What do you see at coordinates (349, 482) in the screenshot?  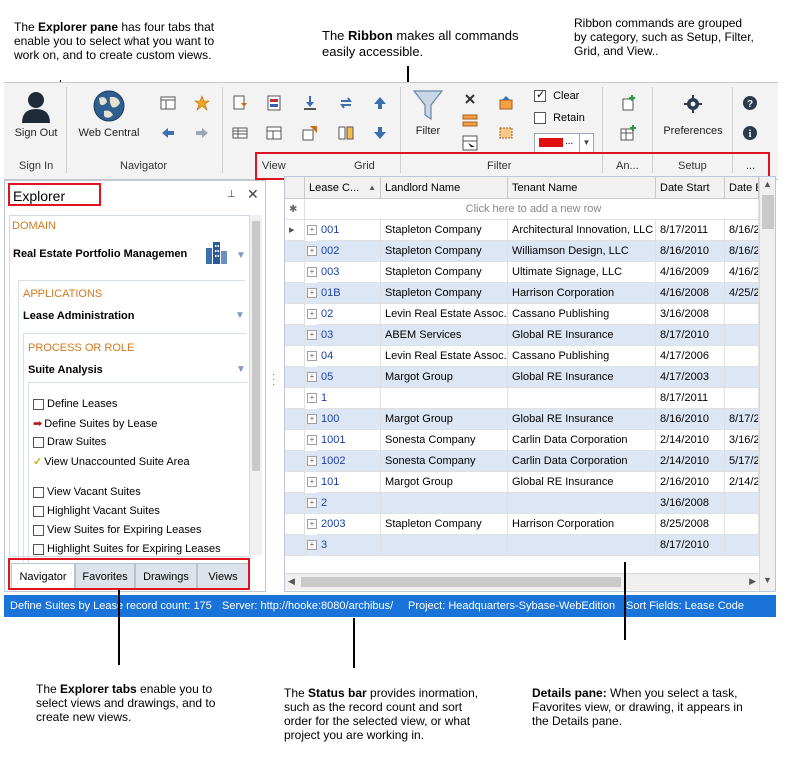 I see `table-cell: 101` at bounding box center [349, 482].